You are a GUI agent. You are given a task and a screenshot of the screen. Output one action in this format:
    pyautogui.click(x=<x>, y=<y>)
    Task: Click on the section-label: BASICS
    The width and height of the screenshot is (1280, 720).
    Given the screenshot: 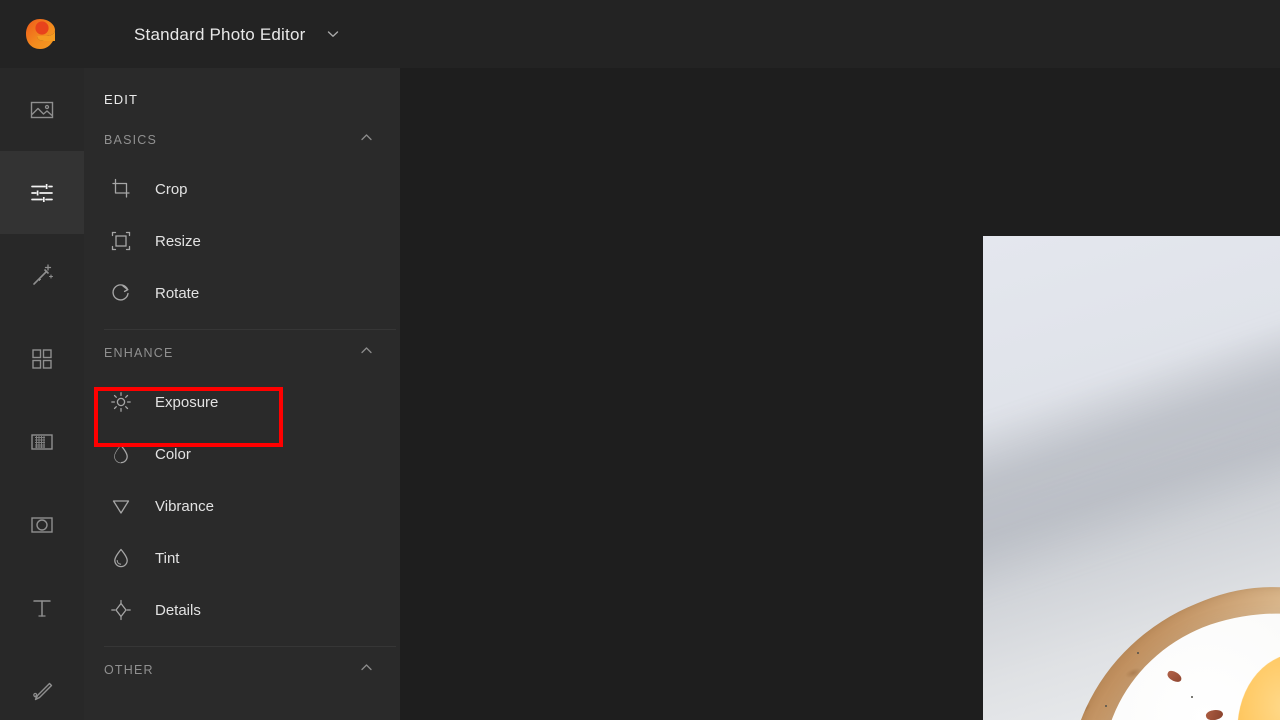 What is the action you would take?
    pyautogui.click(x=131, y=140)
    